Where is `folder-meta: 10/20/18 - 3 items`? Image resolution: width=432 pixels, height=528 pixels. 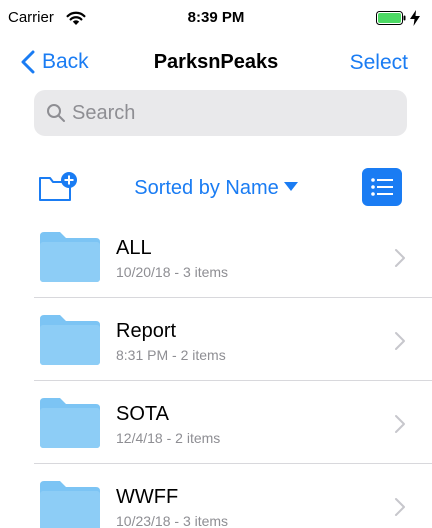
folder-meta: 10/20/18 - 3 items is located at coordinates (172, 272).